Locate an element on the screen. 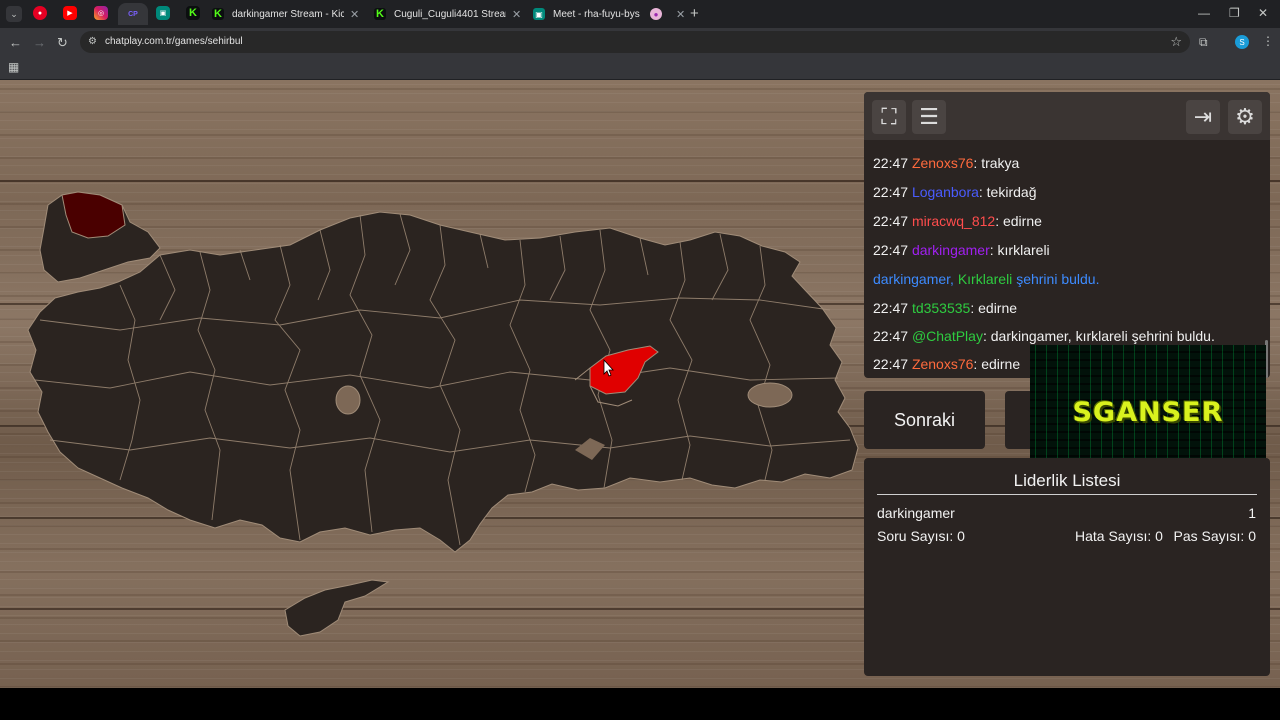 This screenshot has width=1280, height=720. reload-icon: ↻ is located at coordinates (62, 43).